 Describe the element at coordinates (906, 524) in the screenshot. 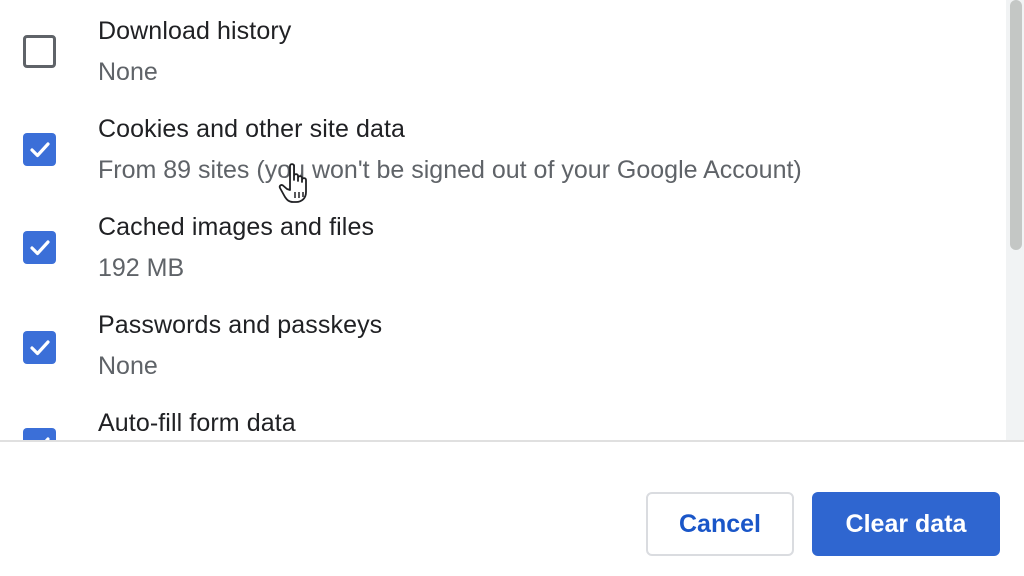

I see `clear-data-button: Clear data` at that location.